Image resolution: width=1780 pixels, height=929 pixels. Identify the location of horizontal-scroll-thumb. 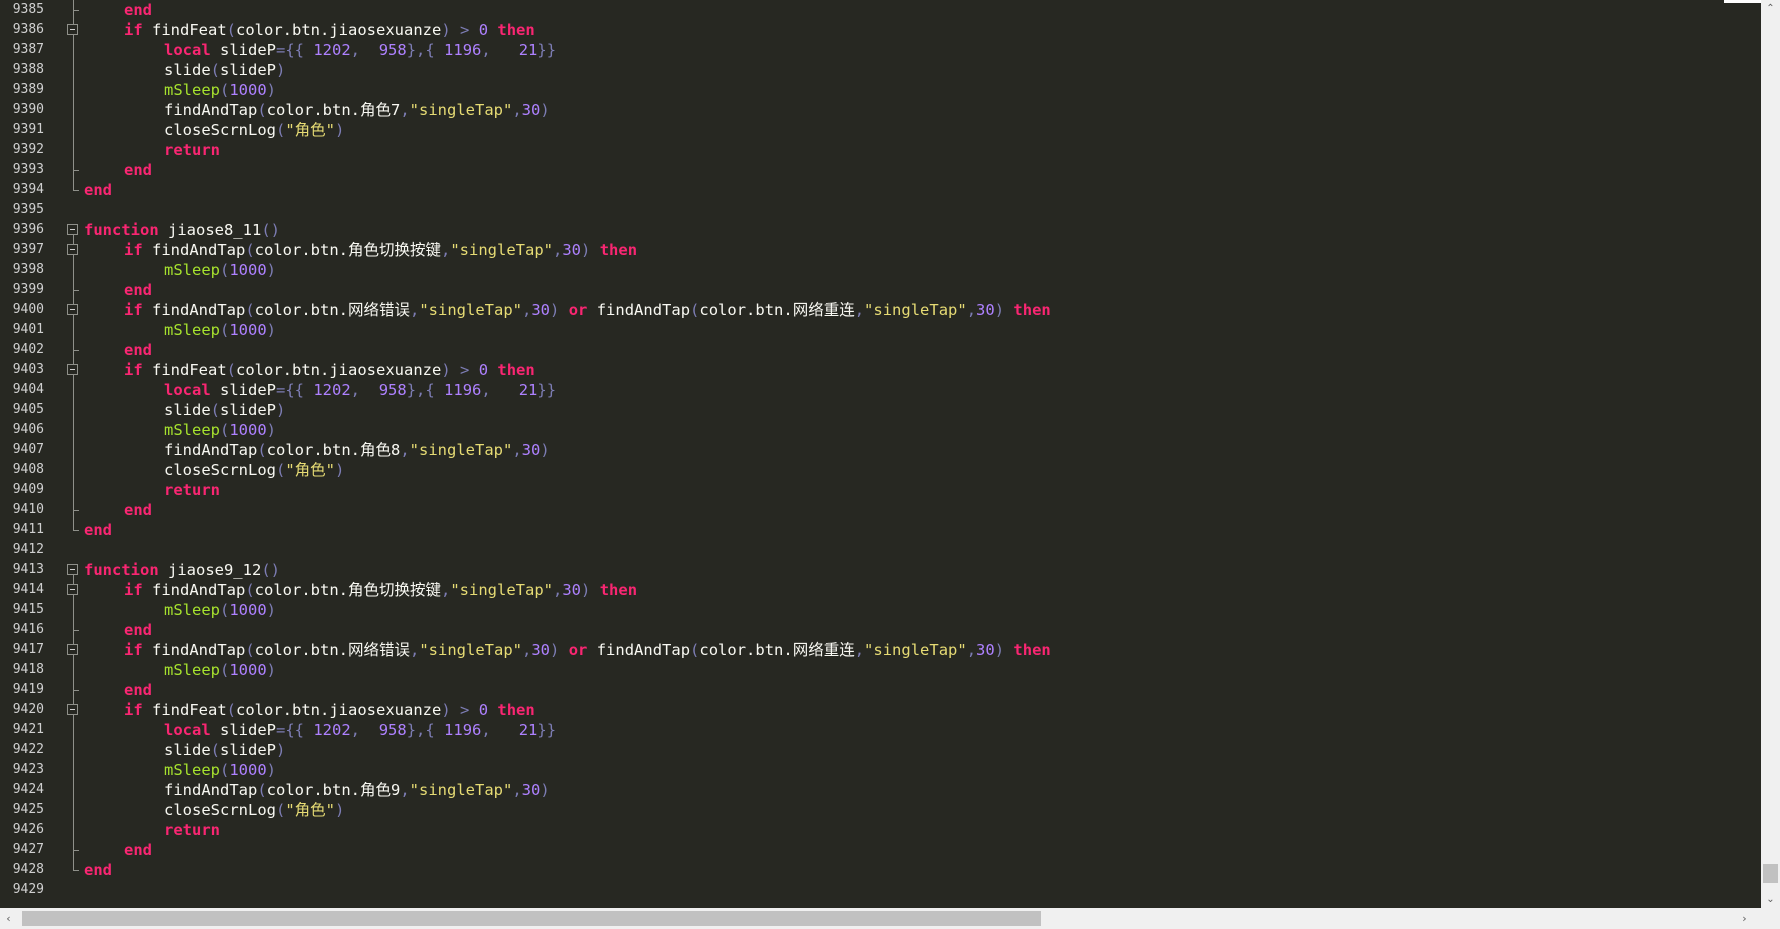
(531, 918).